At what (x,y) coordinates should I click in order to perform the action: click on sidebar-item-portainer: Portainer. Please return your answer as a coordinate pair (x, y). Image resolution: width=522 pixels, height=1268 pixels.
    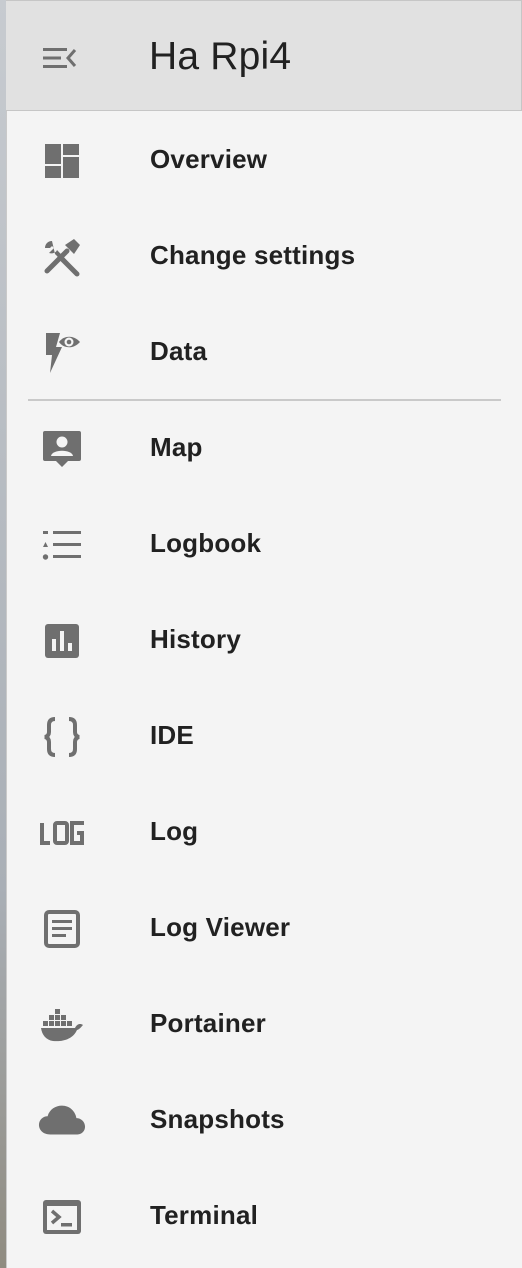
    Looking at the image, I should click on (264, 1023).